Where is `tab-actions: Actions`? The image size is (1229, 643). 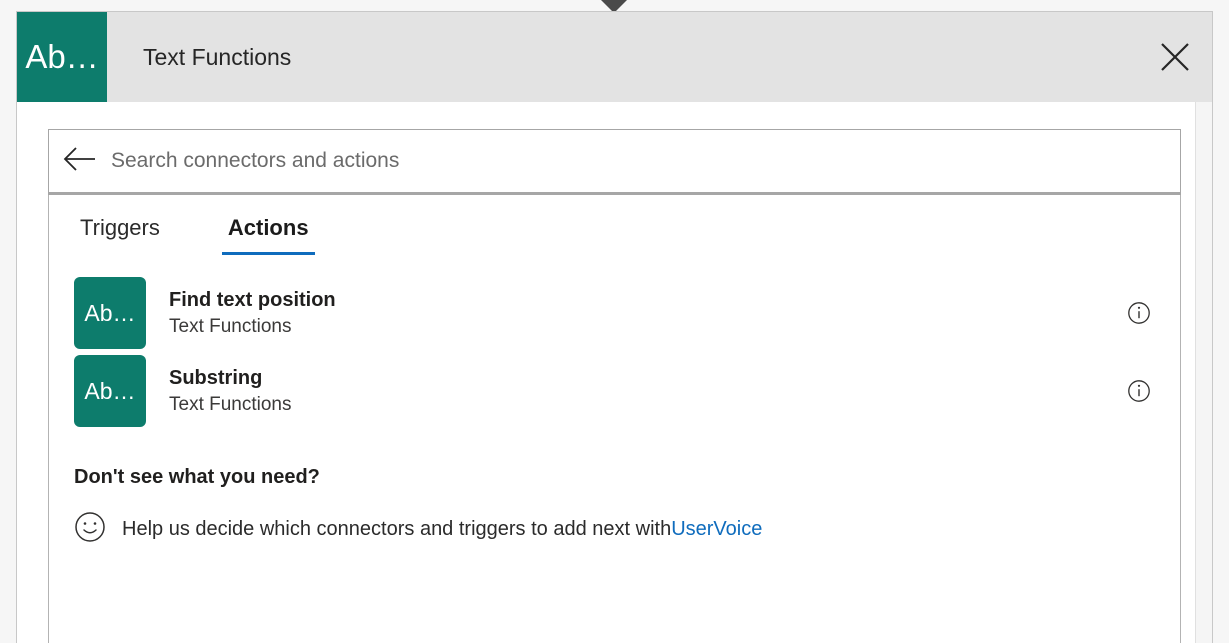
tab-actions: Actions is located at coordinates (268, 235).